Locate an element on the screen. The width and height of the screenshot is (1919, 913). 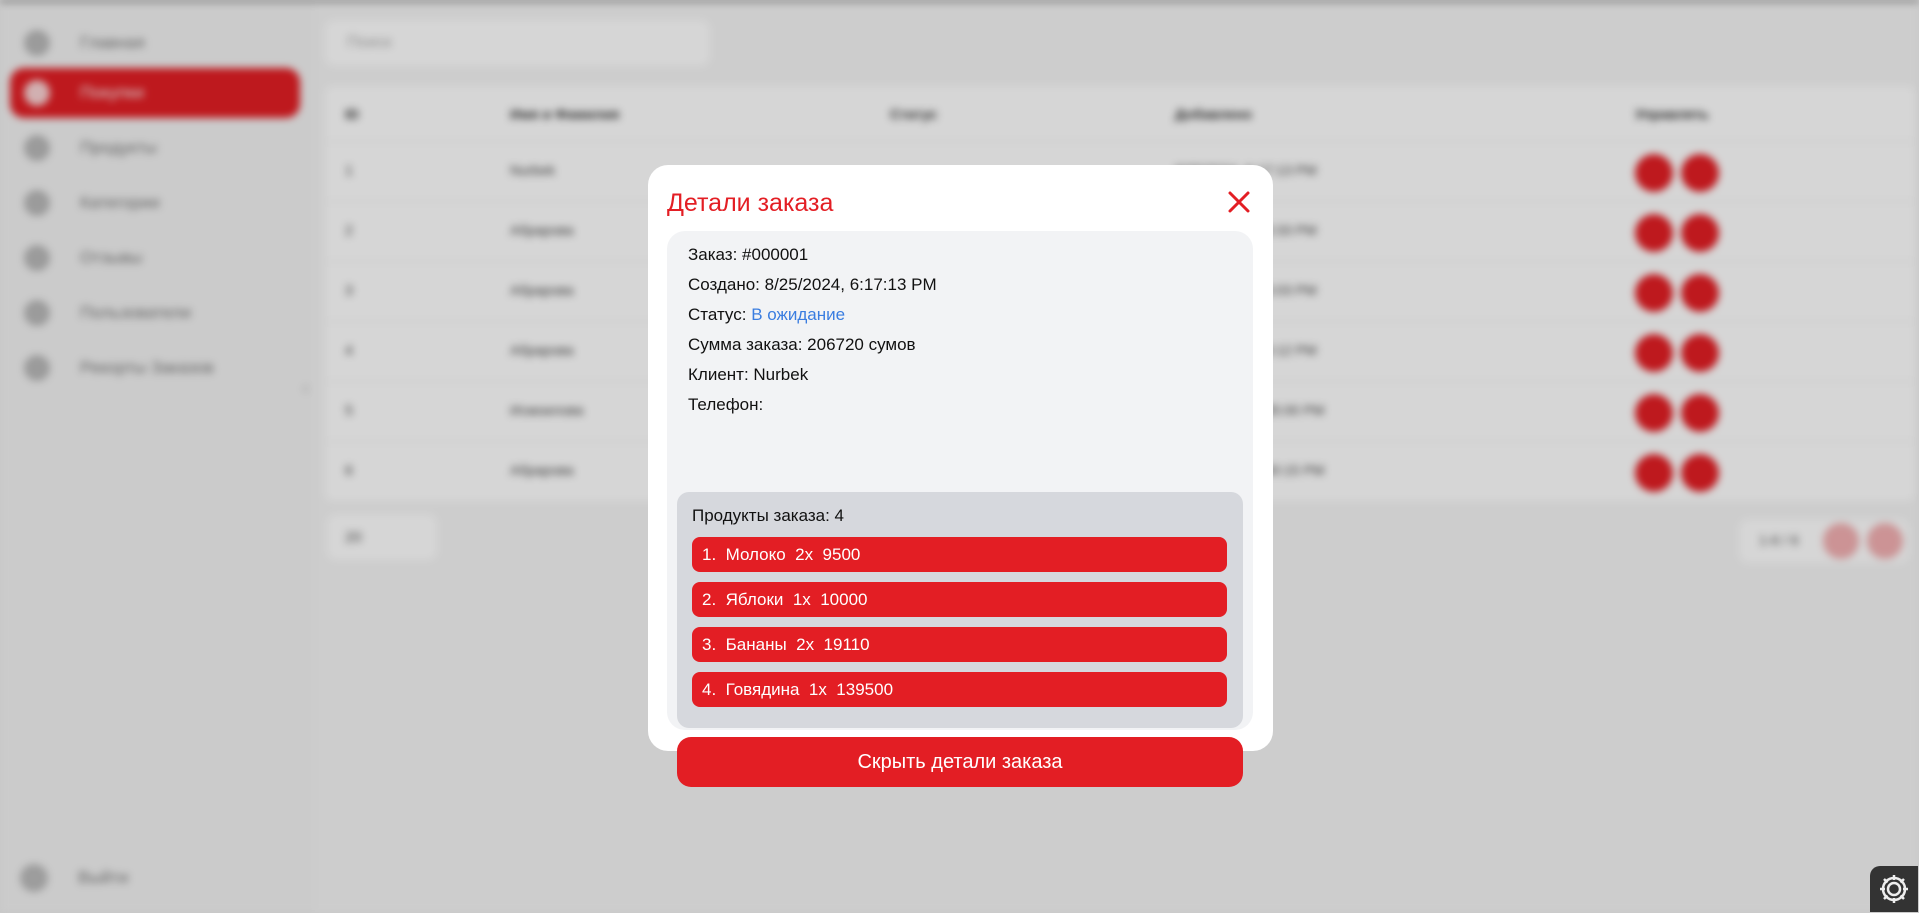
order-phone: Телефон: is located at coordinates (726, 404).